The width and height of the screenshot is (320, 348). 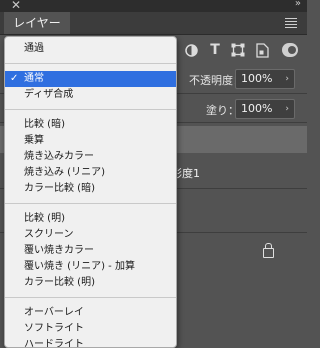 I want to click on blend-mode-label: カラー比較 (暗), so click(x=59, y=188).